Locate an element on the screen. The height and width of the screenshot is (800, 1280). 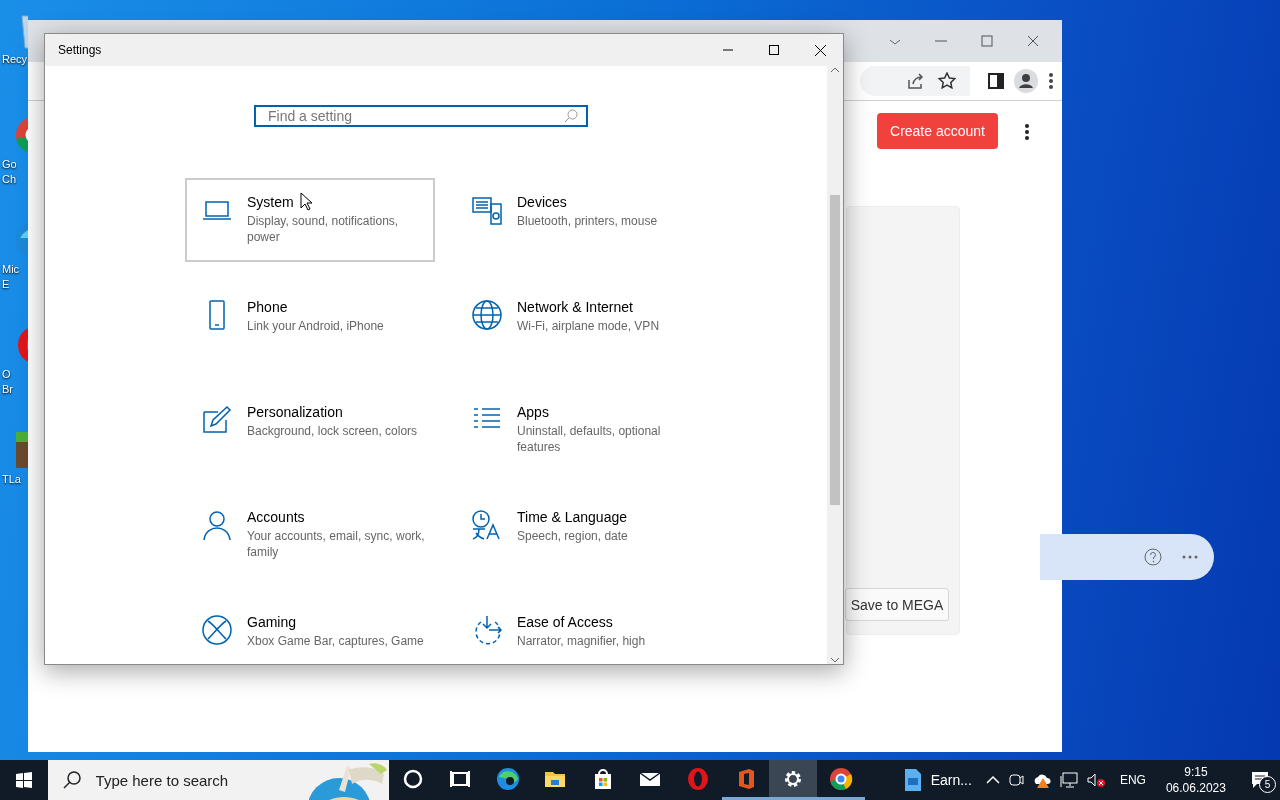
settings-category: Time & Language Speech, region, date is located at coordinates (580, 535).